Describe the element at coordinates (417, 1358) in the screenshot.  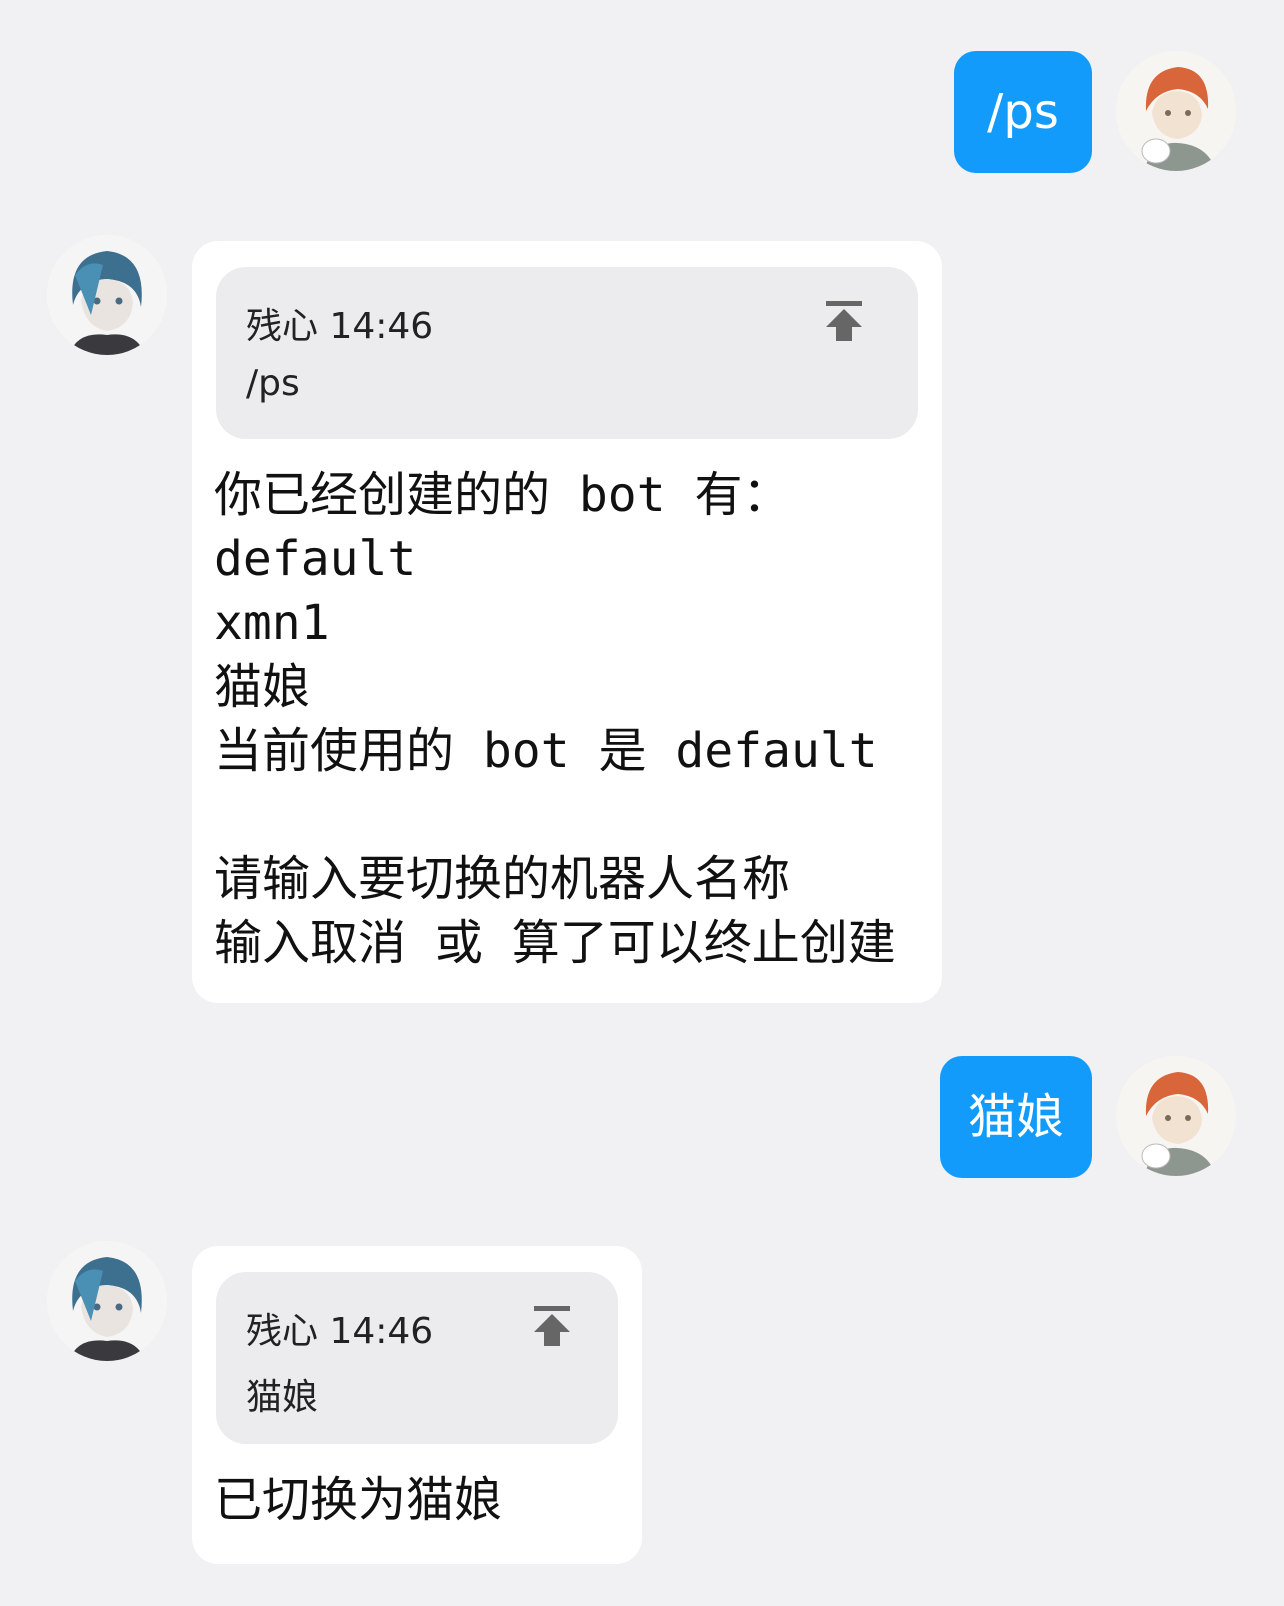
I see `quoted-message: 残心 14:46 猫娘` at that location.